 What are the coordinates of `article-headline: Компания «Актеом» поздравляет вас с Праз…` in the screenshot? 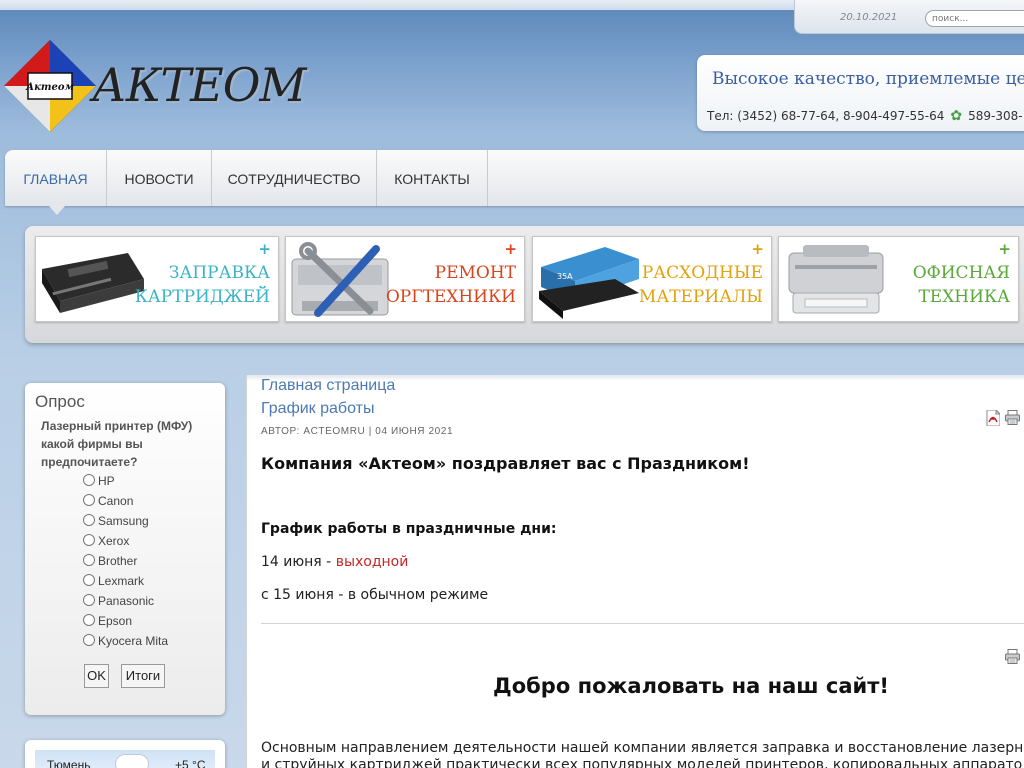 It's located at (505, 463).